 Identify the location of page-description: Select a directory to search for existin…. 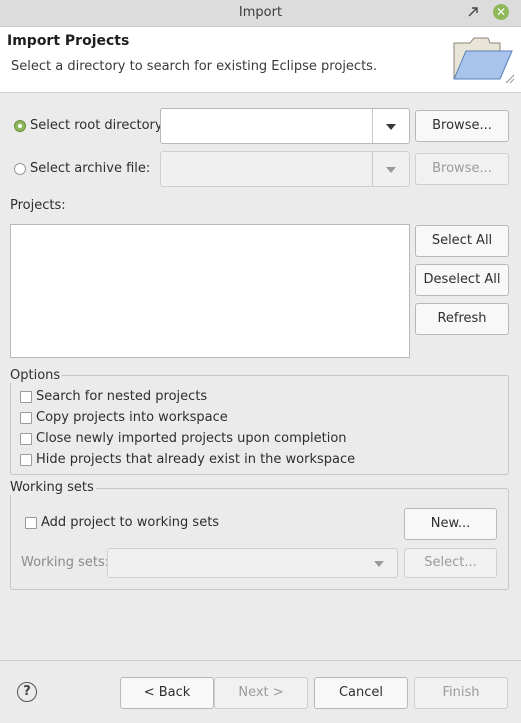
(194, 66).